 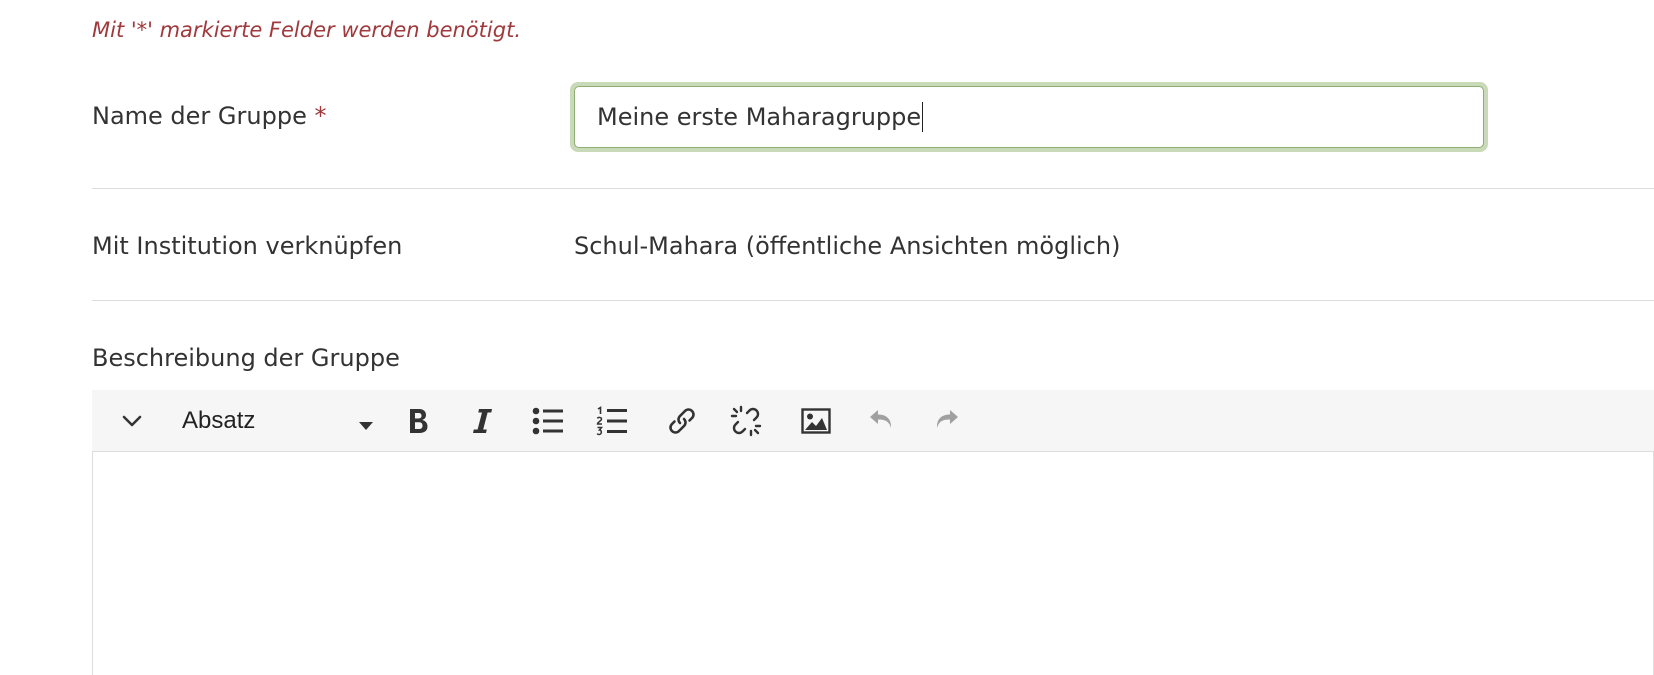 I want to click on required-marker: *, so click(x=320, y=116).